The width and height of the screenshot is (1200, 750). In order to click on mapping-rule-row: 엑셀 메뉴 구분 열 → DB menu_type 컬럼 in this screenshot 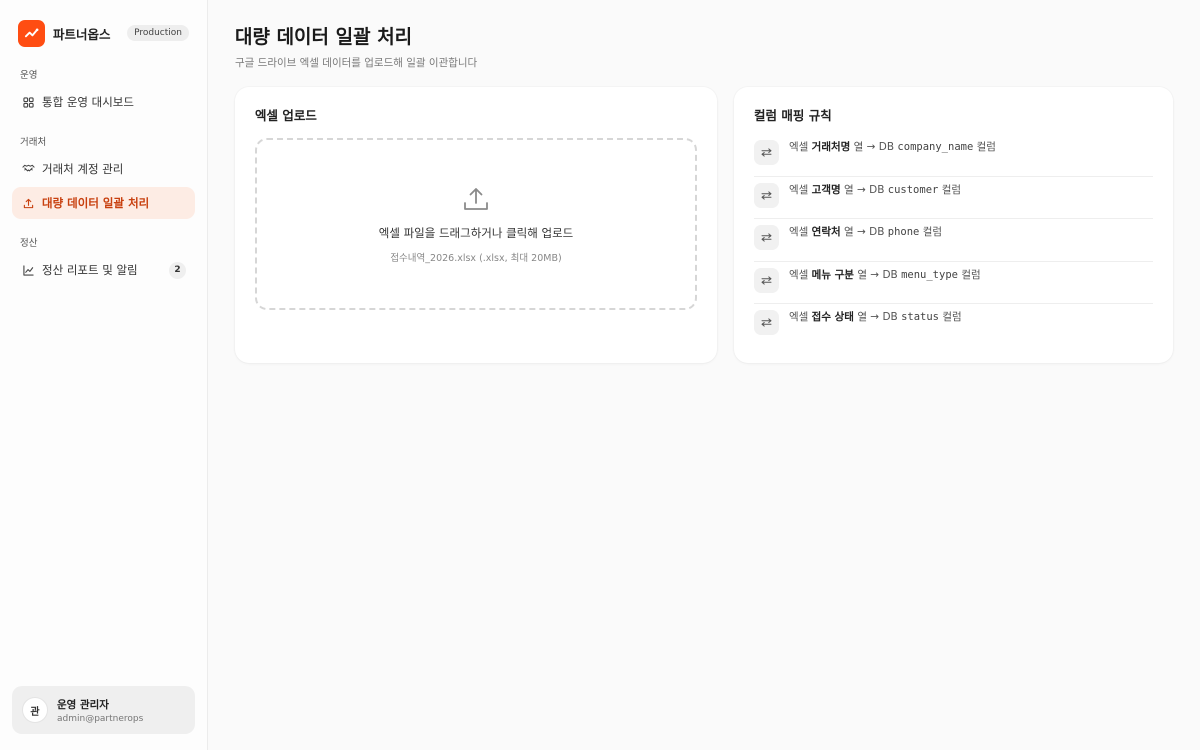, I will do `click(953, 283)`.